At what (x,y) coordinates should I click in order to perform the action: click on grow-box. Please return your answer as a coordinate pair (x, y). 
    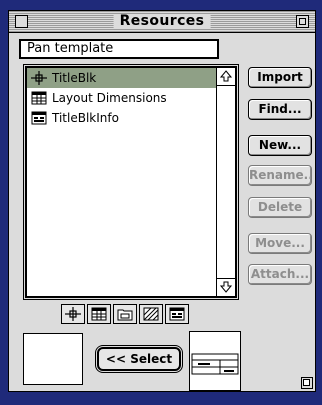
    Looking at the image, I should click on (307, 383).